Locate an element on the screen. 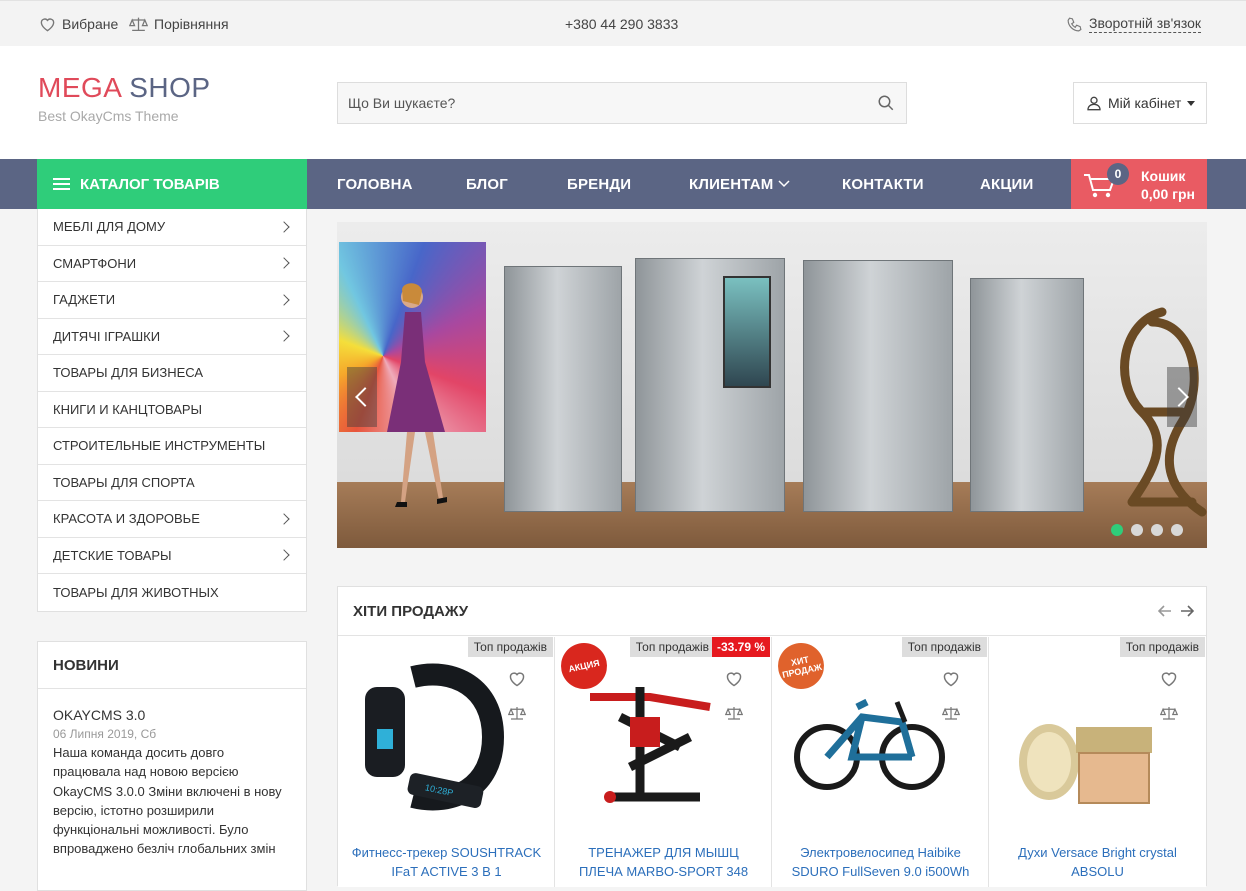 The width and height of the screenshot is (1246, 891). favorites-label: Вибране is located at coordinates (90, 24).